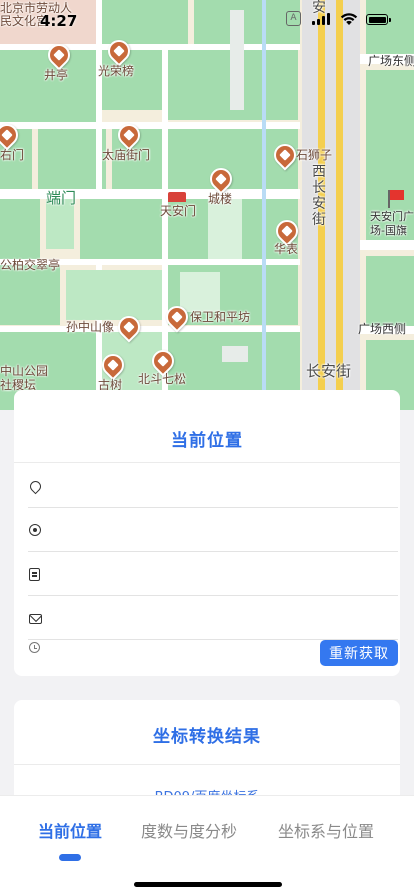 This screenshot has width=414, height=896. What do you see at coordinates (35, 486) in the screenshot?
I see `location-pin-icon` at bounding box center [35, 486].